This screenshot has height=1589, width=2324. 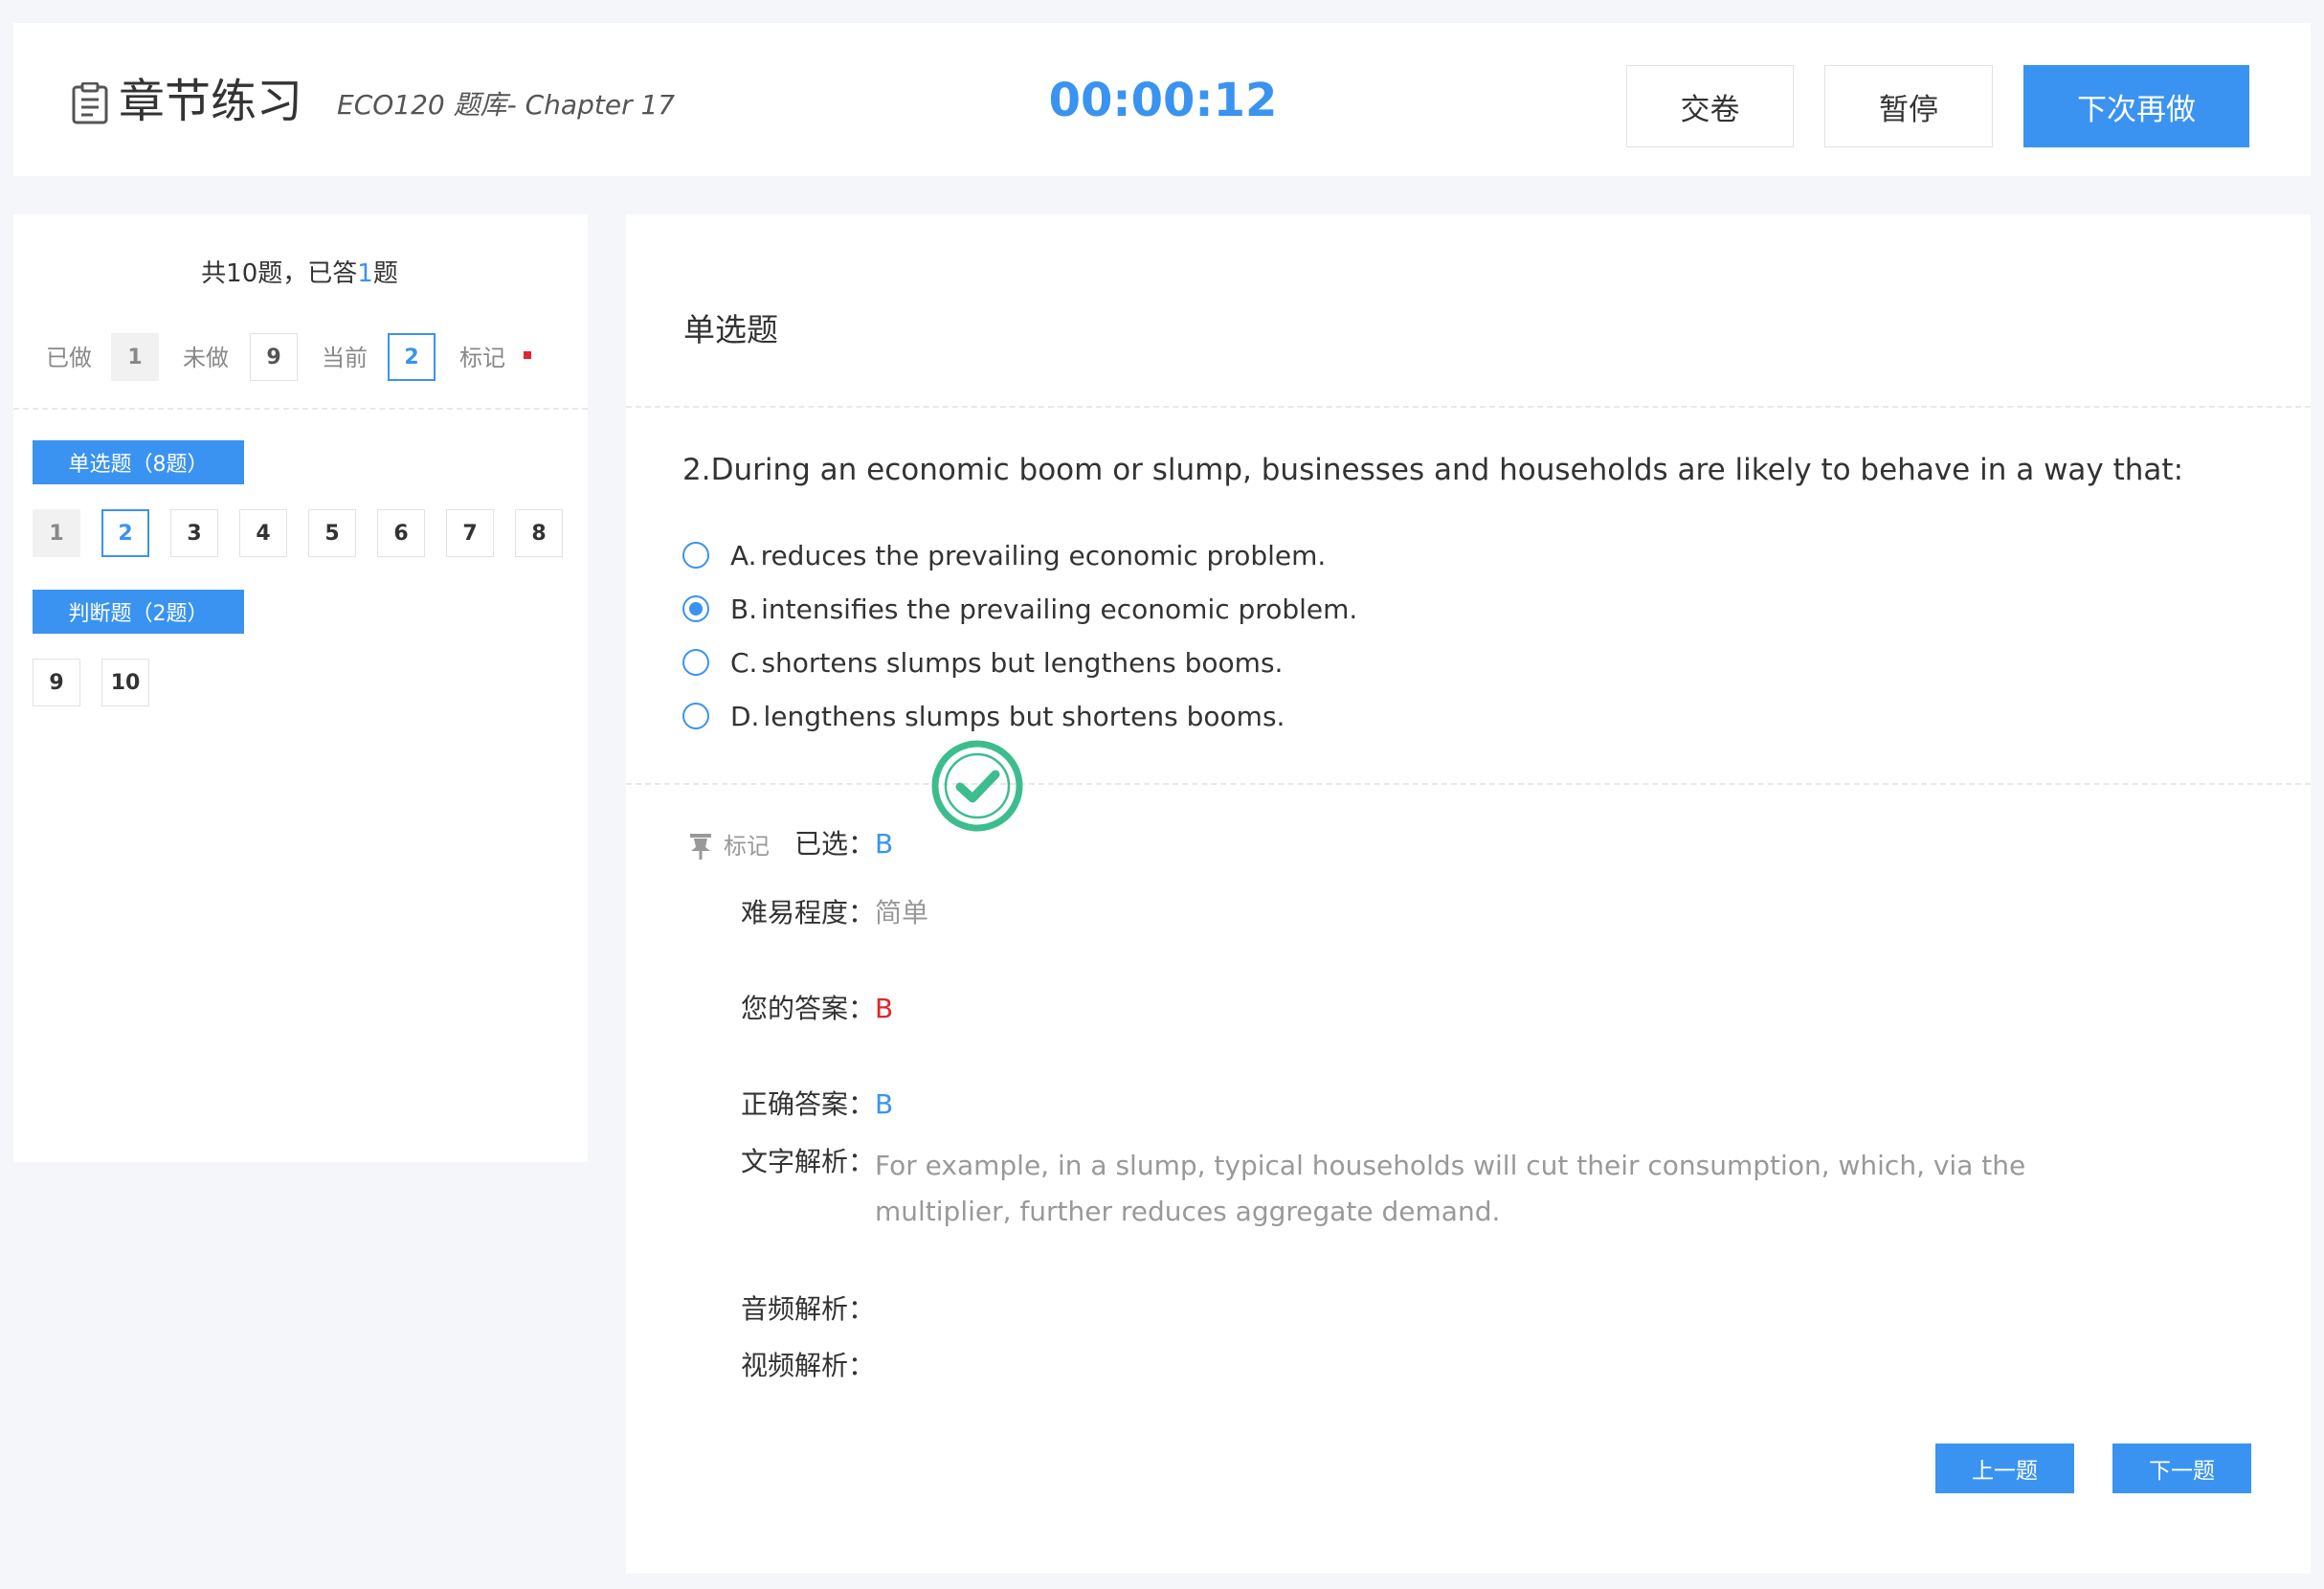 What do you see at coordinates (730, 329) in the screenshot?
I see `question-type-heading: 单选题` at bounding box center [730, 329].